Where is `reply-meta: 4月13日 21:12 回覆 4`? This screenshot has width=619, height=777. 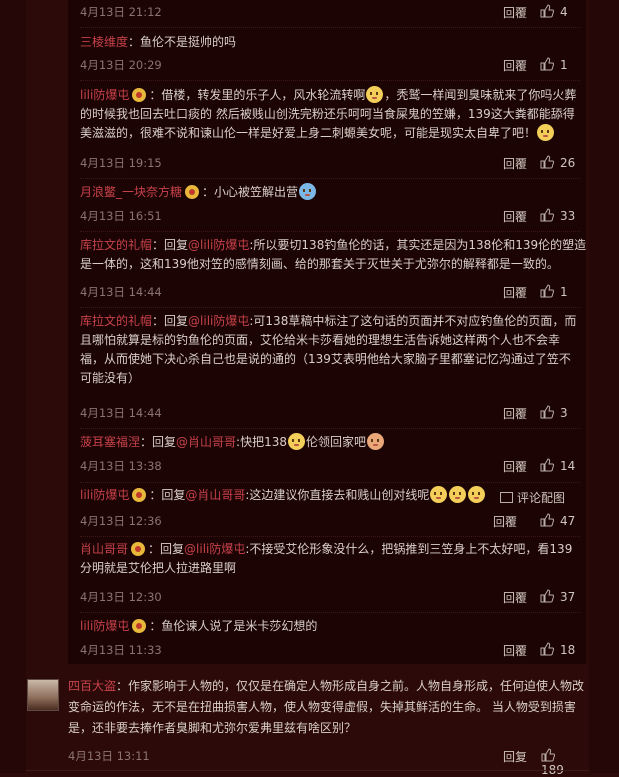
reply-meta: 4月13日 21:12 回覆 4 is located at coordinates (330, 12).